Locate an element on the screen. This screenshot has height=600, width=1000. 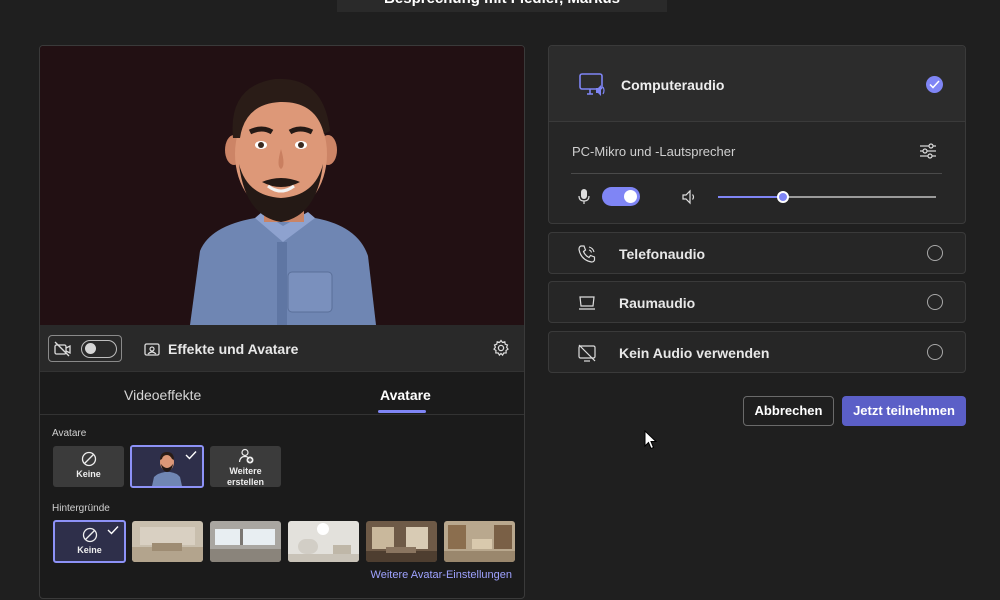
no-audio-option: Kein Audio verwenden is located at coordinates (757, 352).